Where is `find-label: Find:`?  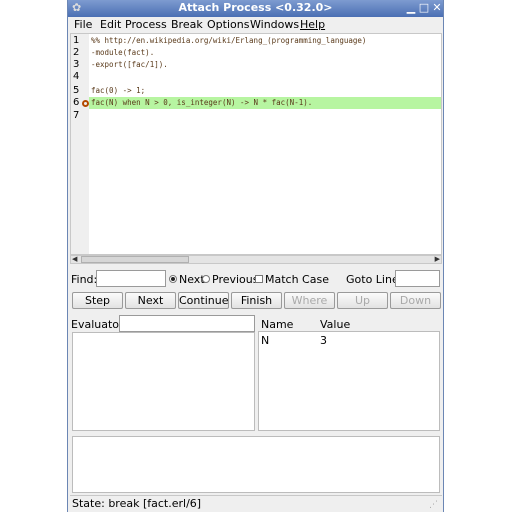 find-label: Find: is located at coordinates (84, 279).